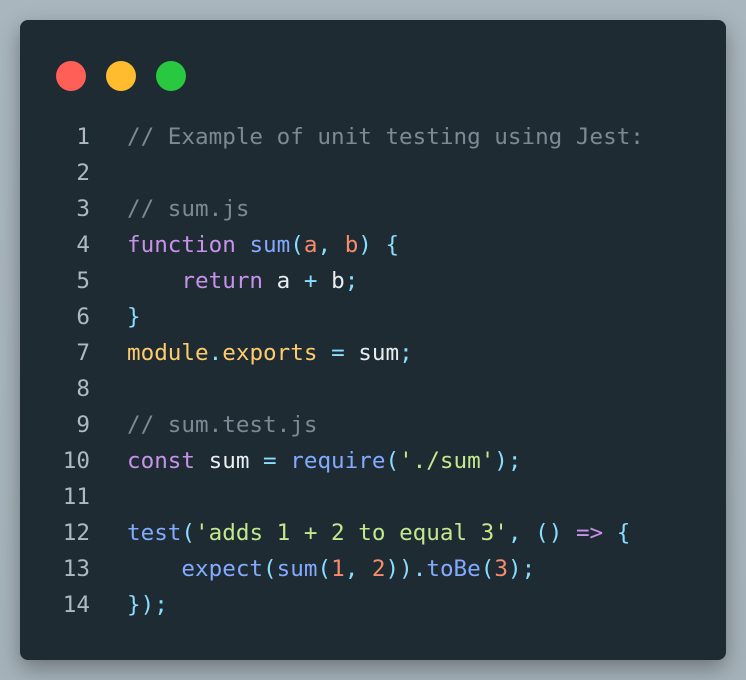  What do you see at coordinates (310, 281) in the screenshot?
I see `code-token: +` at bounding box center [310, 281].